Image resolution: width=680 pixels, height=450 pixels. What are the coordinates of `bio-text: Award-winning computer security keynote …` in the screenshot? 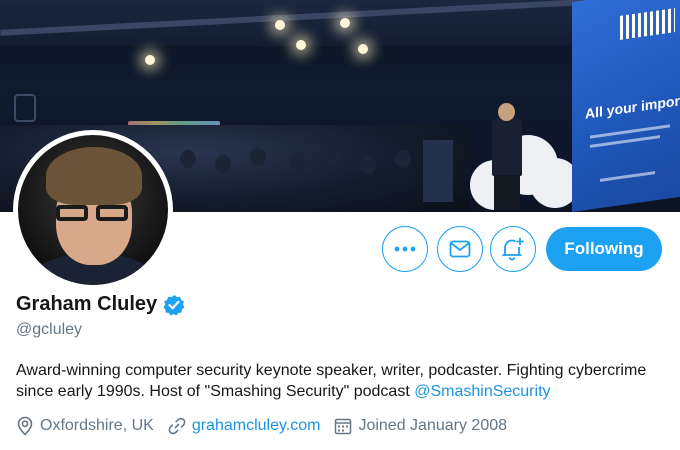 It's located at (331, 381).